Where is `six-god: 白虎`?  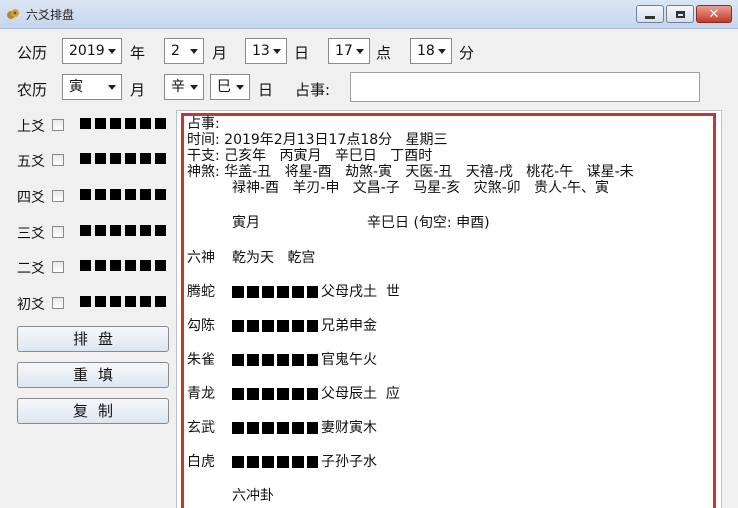
six-god: 白虎 is located at coordinates (201, 462).